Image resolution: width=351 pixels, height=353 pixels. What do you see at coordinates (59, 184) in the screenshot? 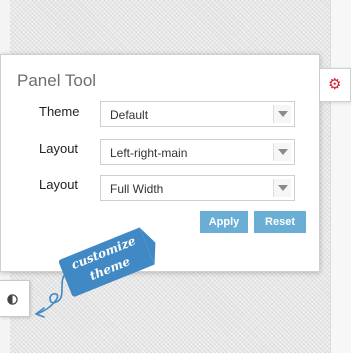
I see `width-label: Layout` at bounding box center [59, 184].